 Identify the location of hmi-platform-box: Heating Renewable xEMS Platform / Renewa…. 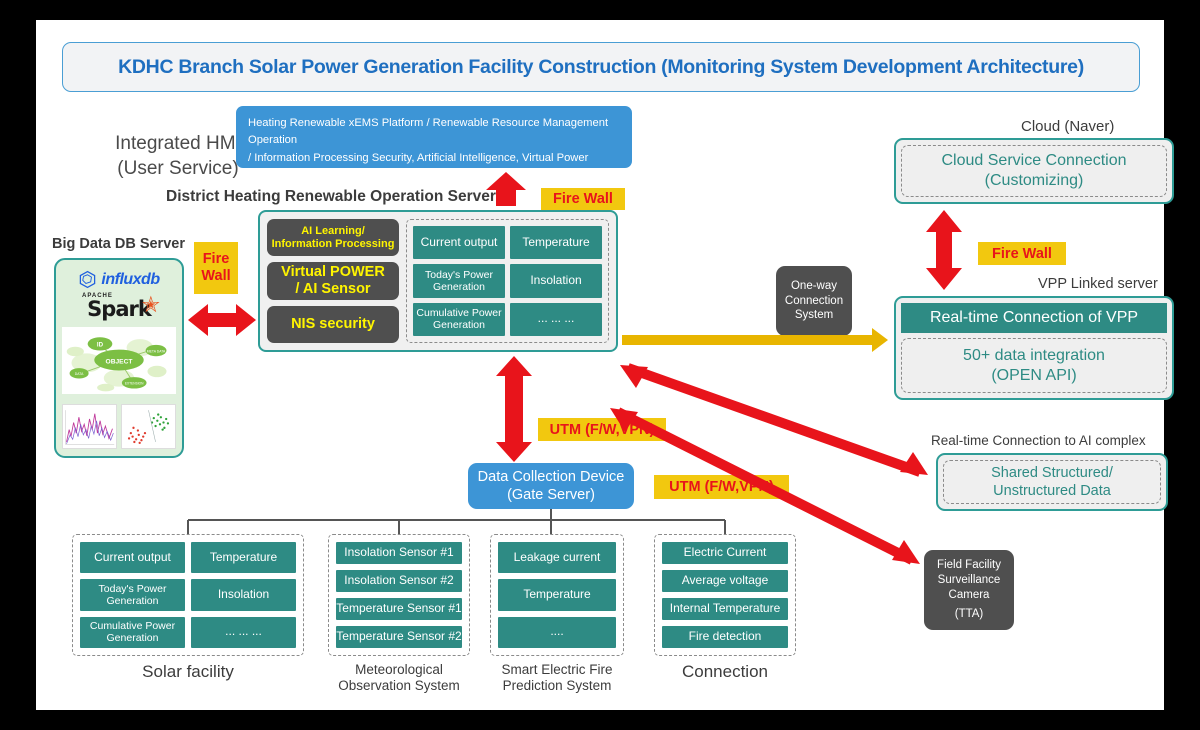
(434, 143).